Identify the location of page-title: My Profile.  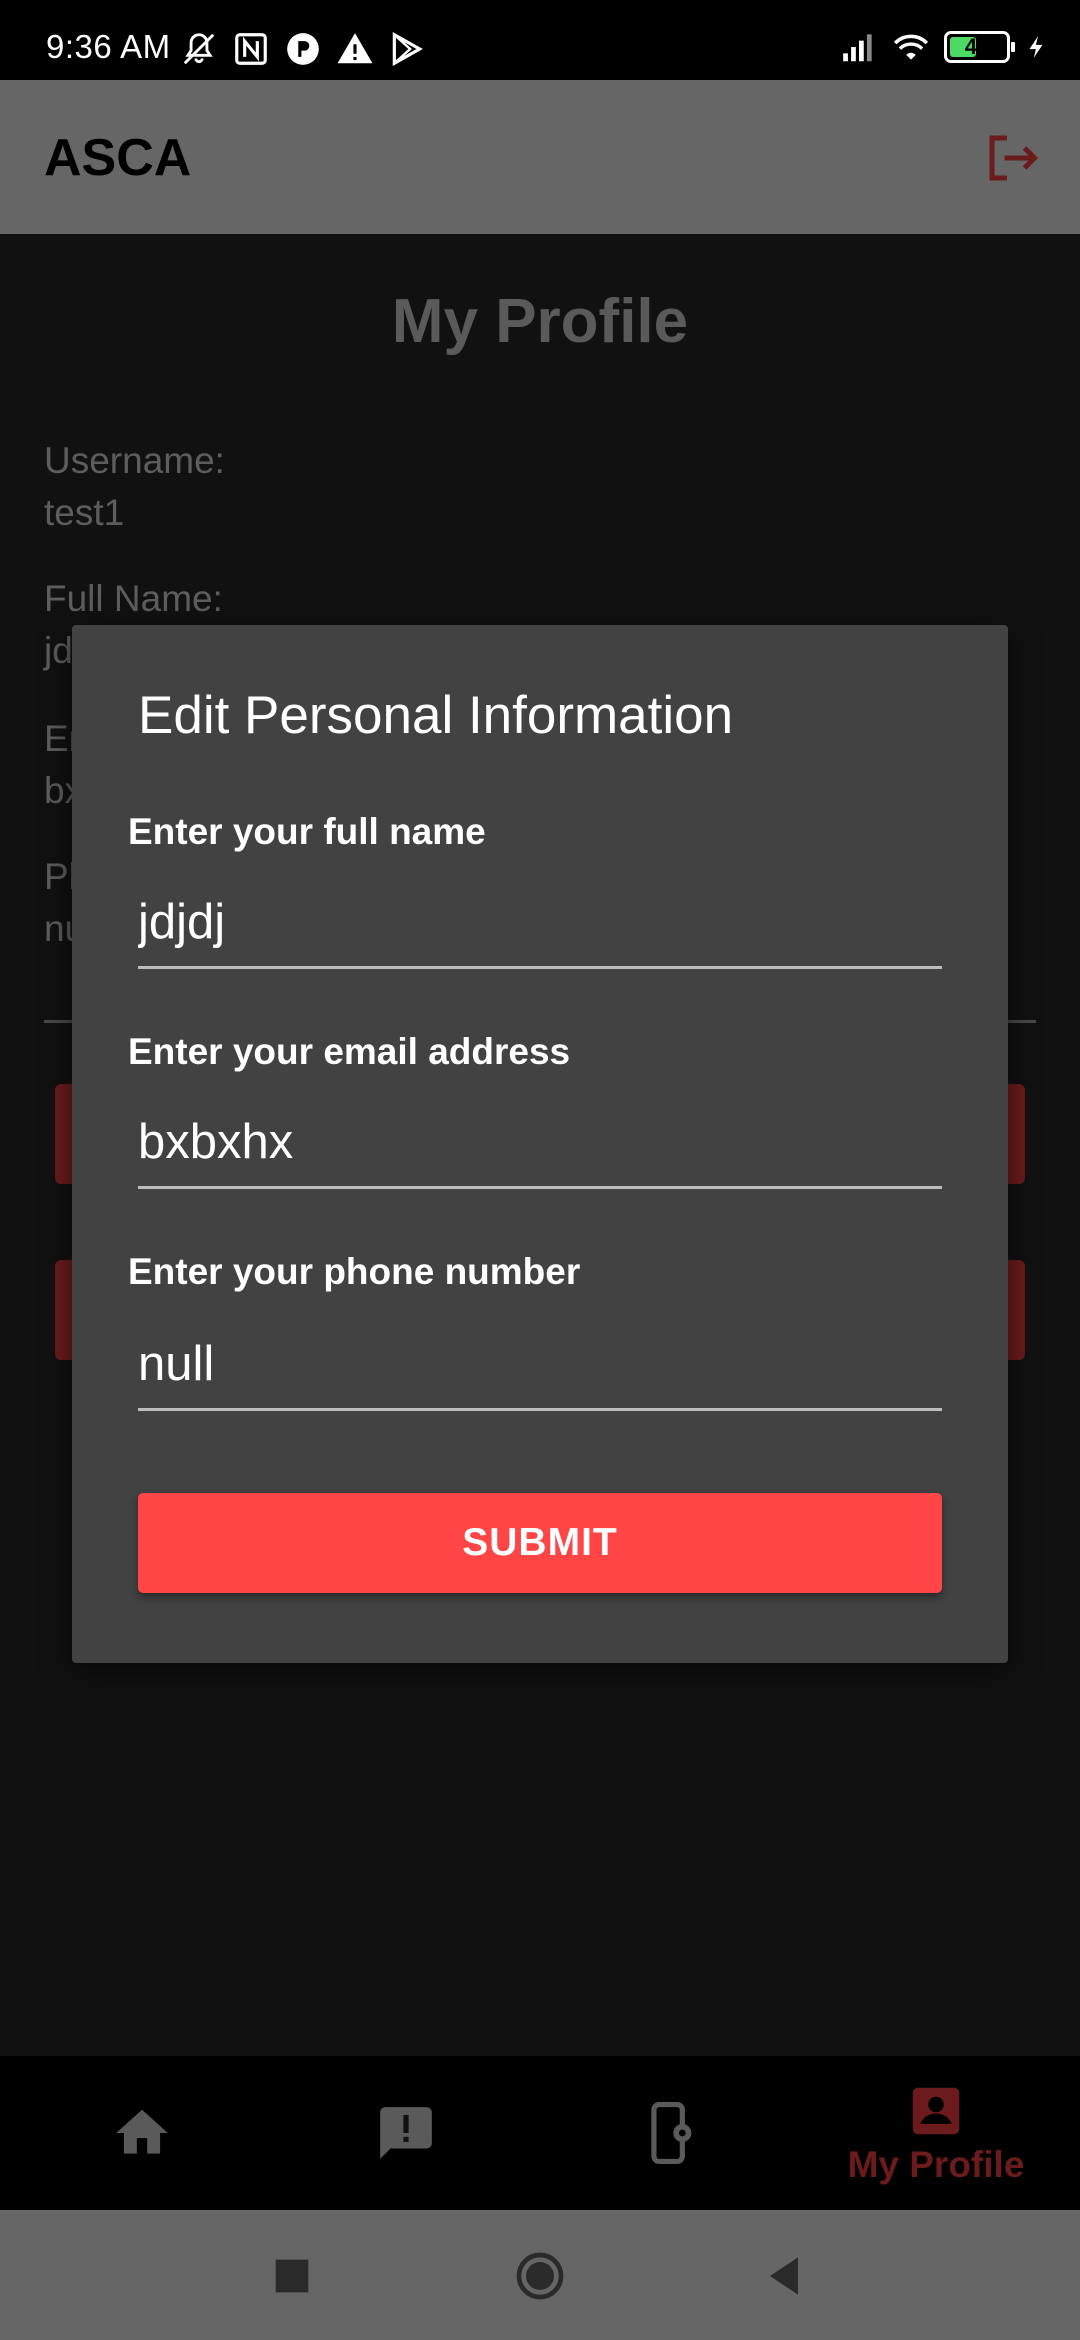
(540, 321).